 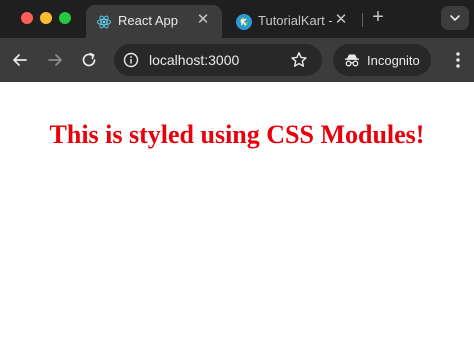 I want to click on site-info-icon, so click(x=131, y=60).